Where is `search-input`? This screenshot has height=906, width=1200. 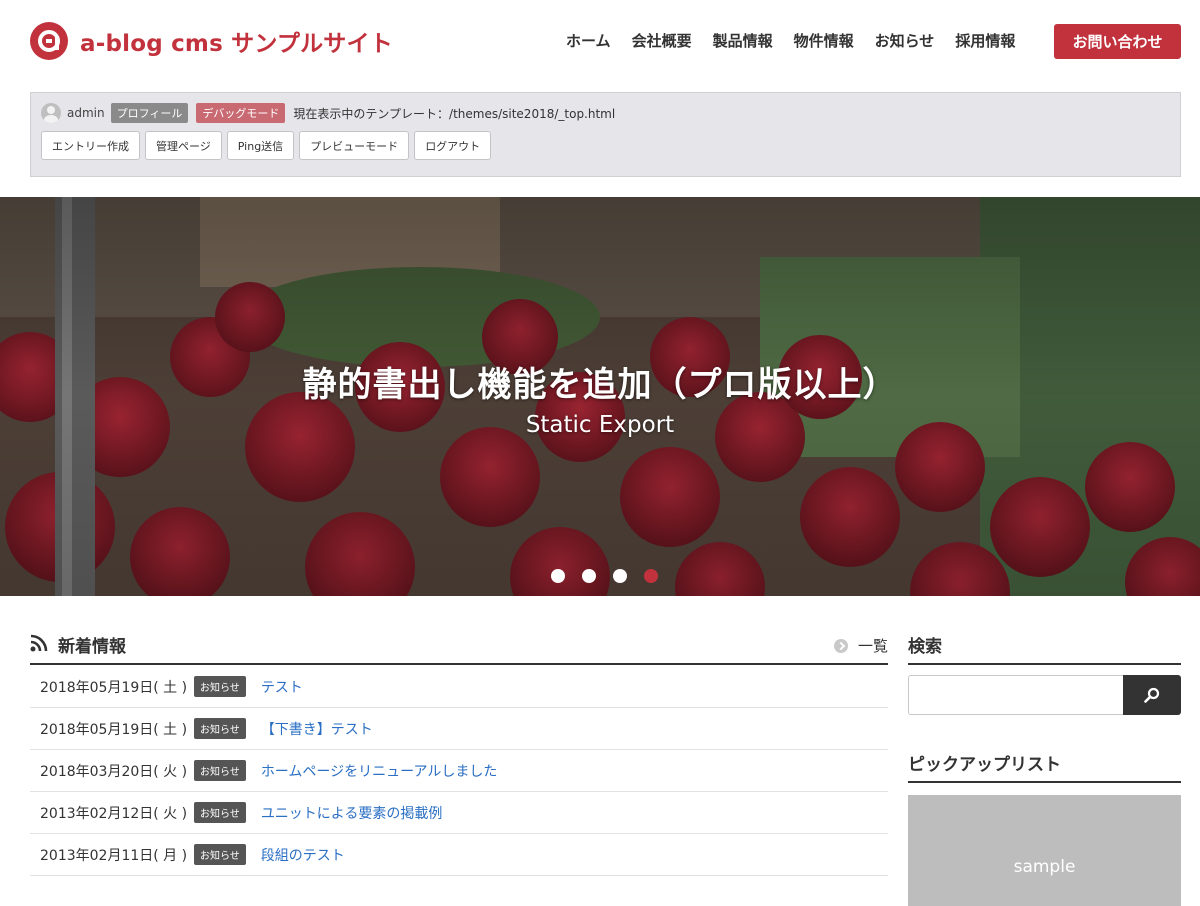
search-input is located at coordinates (1016, 695).